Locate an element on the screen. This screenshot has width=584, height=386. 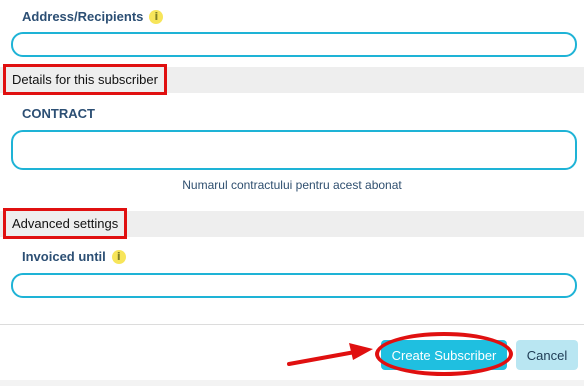
contract-label: CONTRACT is located at coordinates (58, 113).